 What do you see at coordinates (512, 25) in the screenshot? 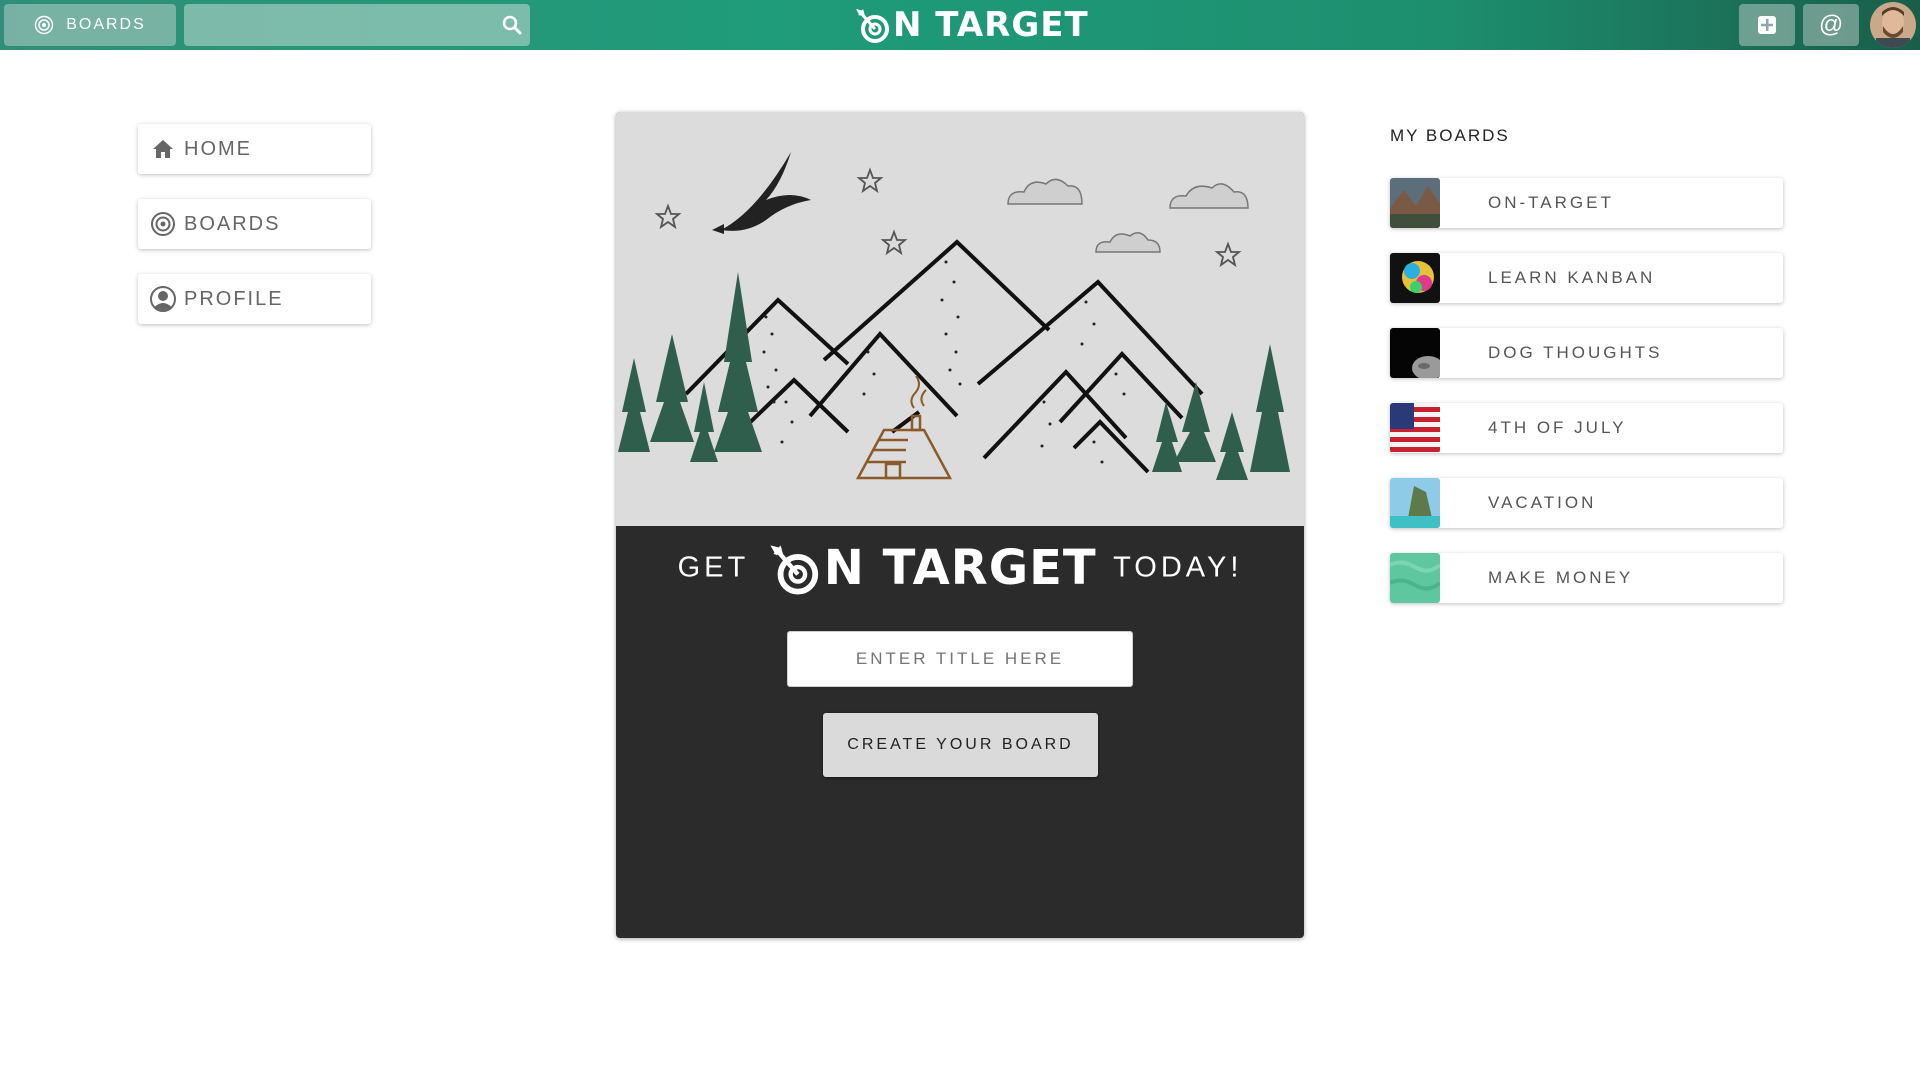
I see `search-icon` at bounding box center [512, 25].